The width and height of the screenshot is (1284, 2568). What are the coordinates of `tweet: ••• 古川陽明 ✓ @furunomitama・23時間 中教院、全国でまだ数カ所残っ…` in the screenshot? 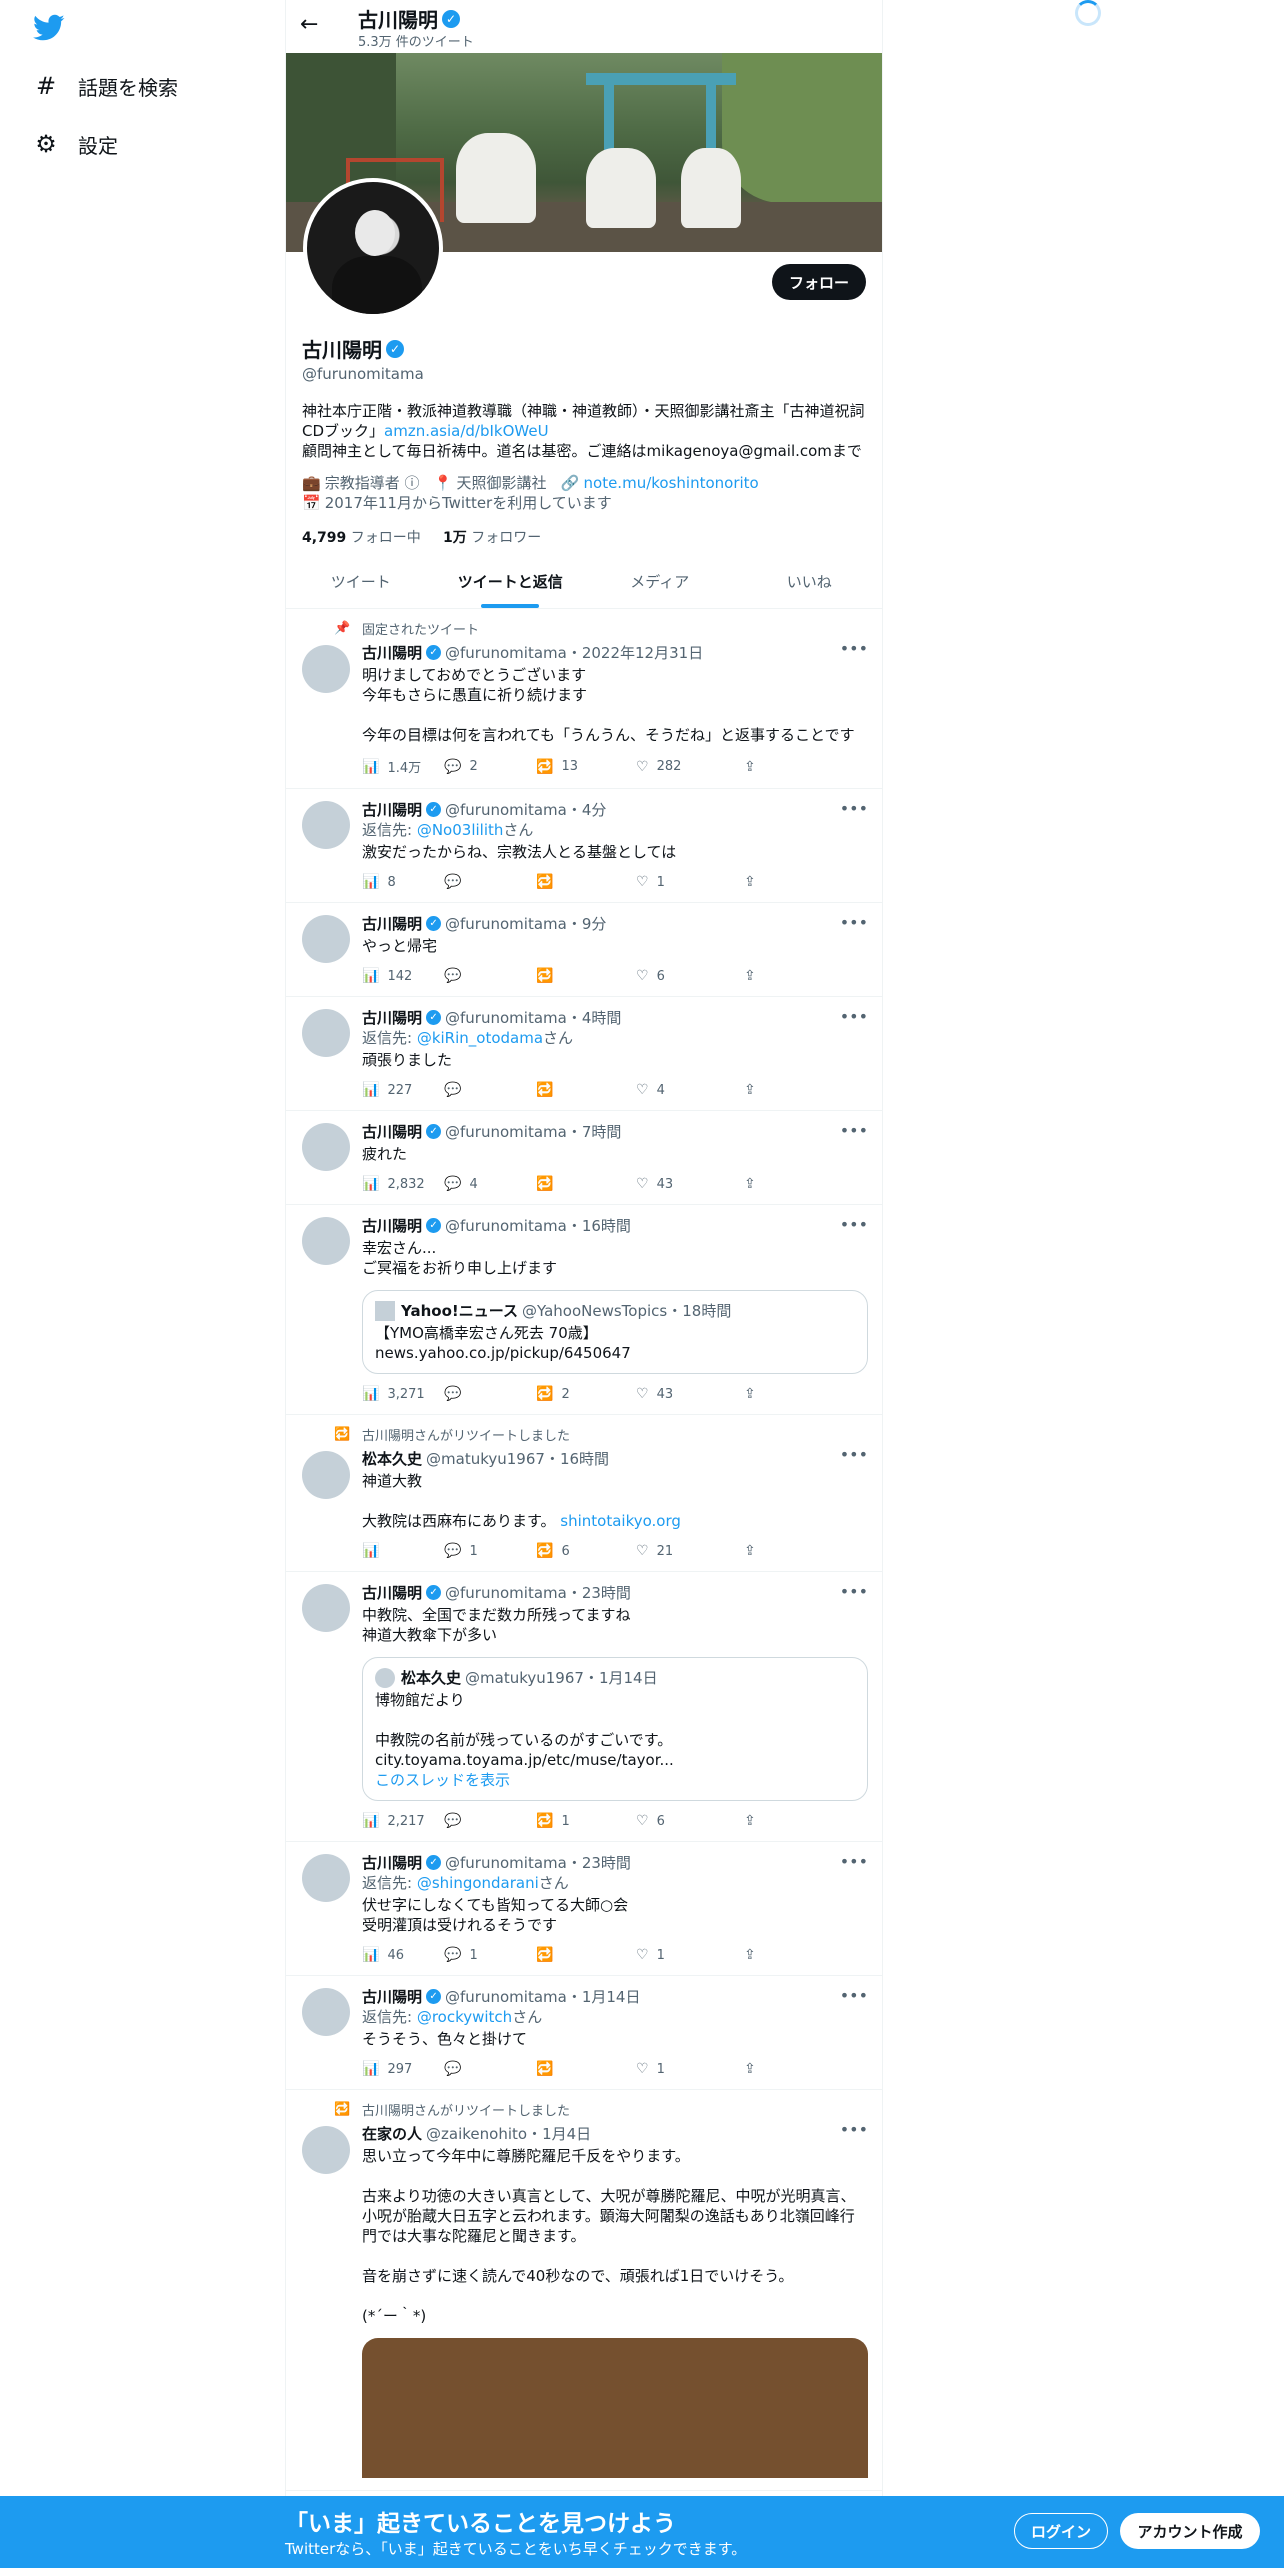 It's located at (584, 1707).